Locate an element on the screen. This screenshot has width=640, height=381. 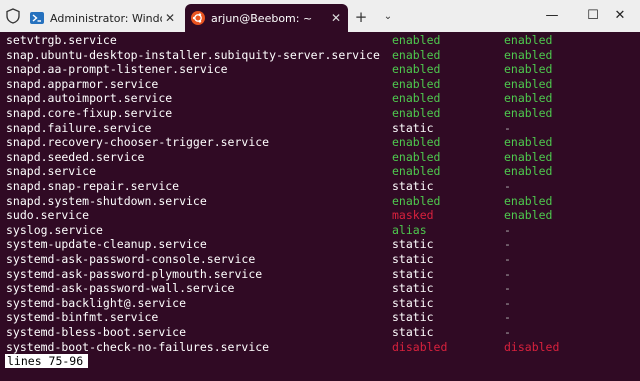
unit-file-name: system-update-cleanup.service is located at coordinates (106, 244).